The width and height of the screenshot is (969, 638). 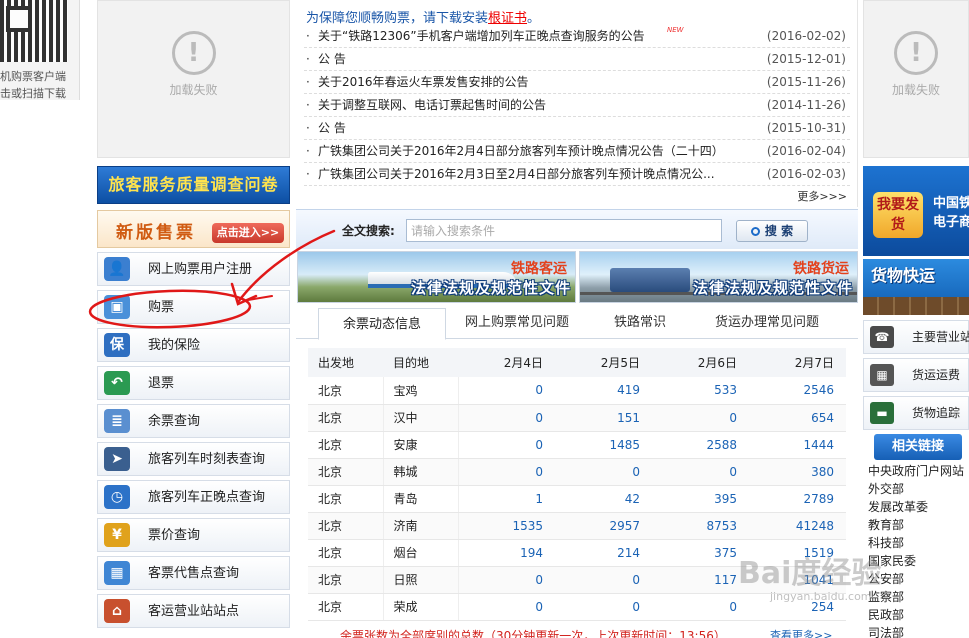 I want to click on table-row: 北京 宝鸡 0 419 533 2546, so click(x=577, y=391).